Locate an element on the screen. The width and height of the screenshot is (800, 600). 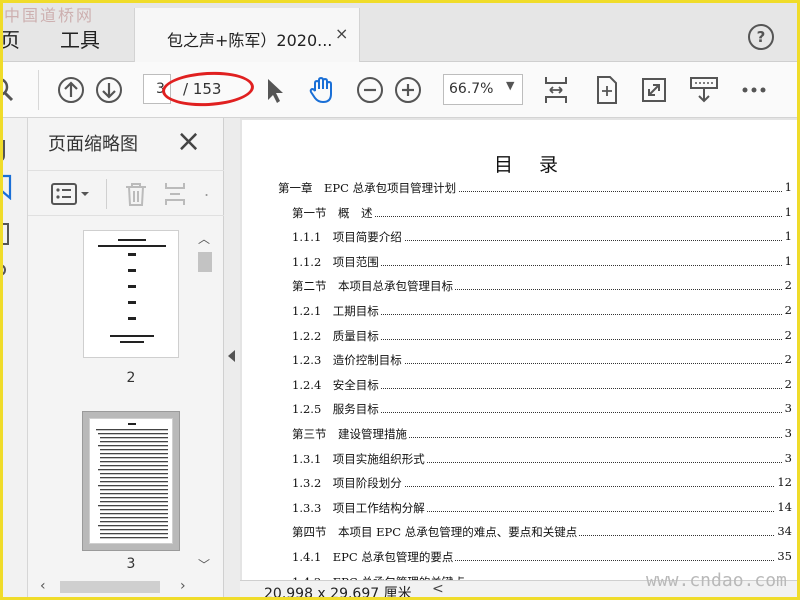
toc-entry: 1.2.5 服务目标 3 is located at coordinates (520, 409).